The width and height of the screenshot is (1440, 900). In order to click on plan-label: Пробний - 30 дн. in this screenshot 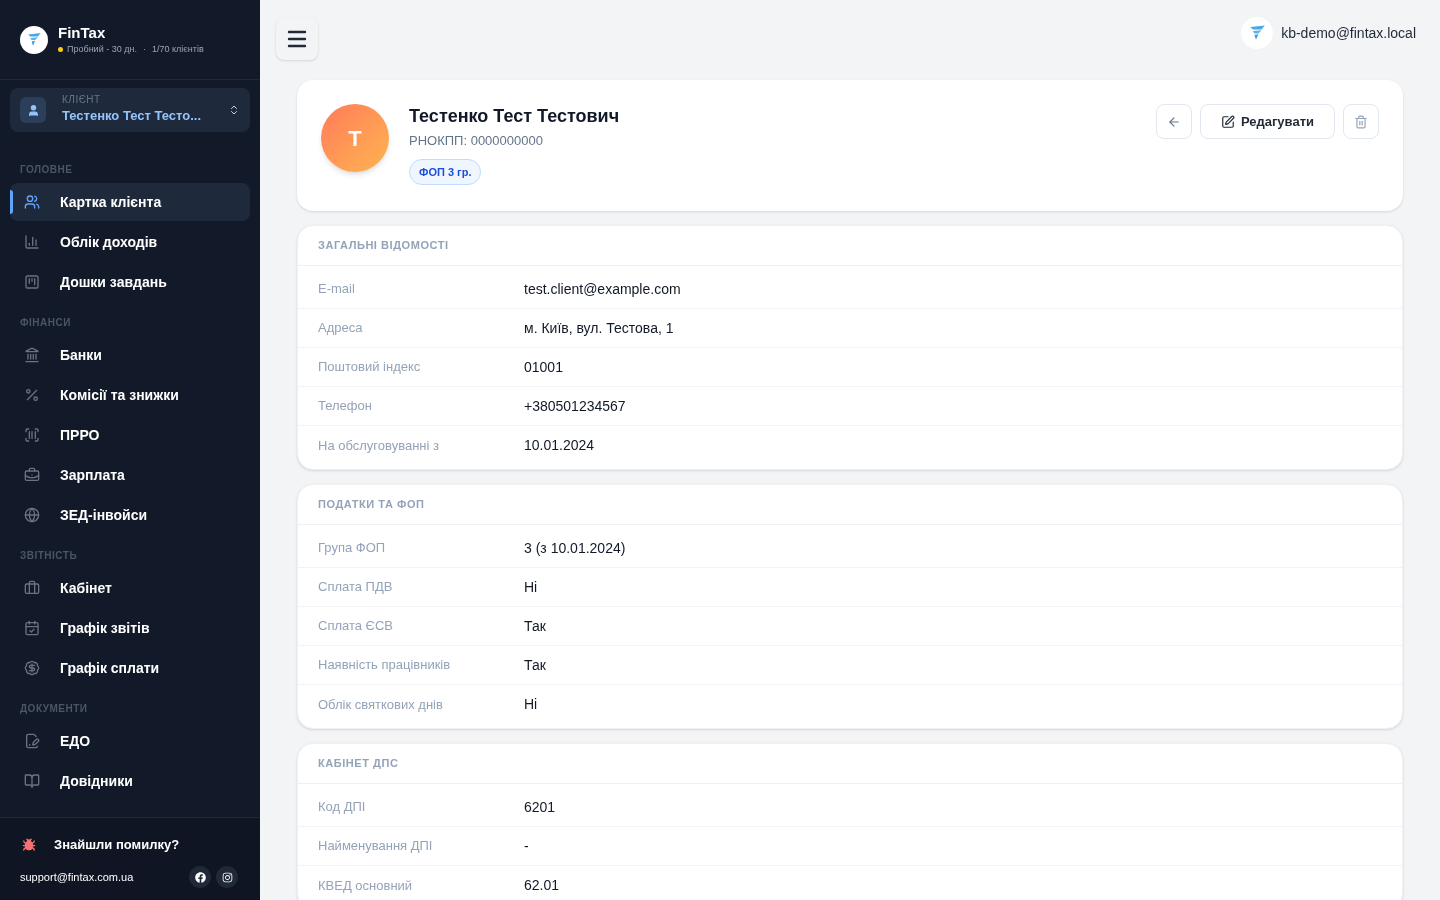, I will do `click(102, 49)`.